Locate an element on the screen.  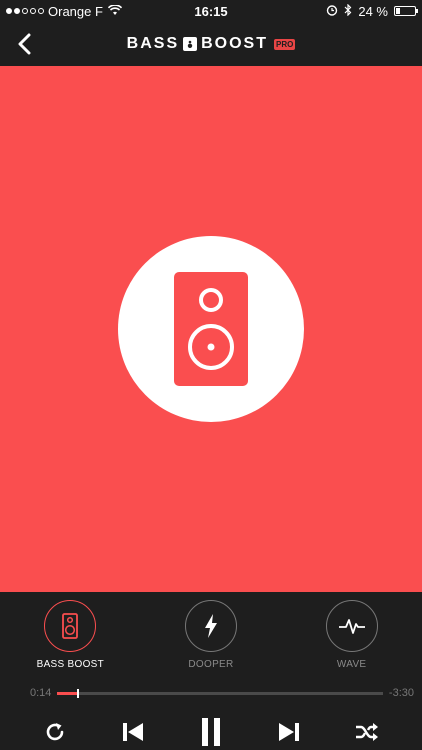
progress-row: 0:14 -3:30 is located at coordinates (211, 693).